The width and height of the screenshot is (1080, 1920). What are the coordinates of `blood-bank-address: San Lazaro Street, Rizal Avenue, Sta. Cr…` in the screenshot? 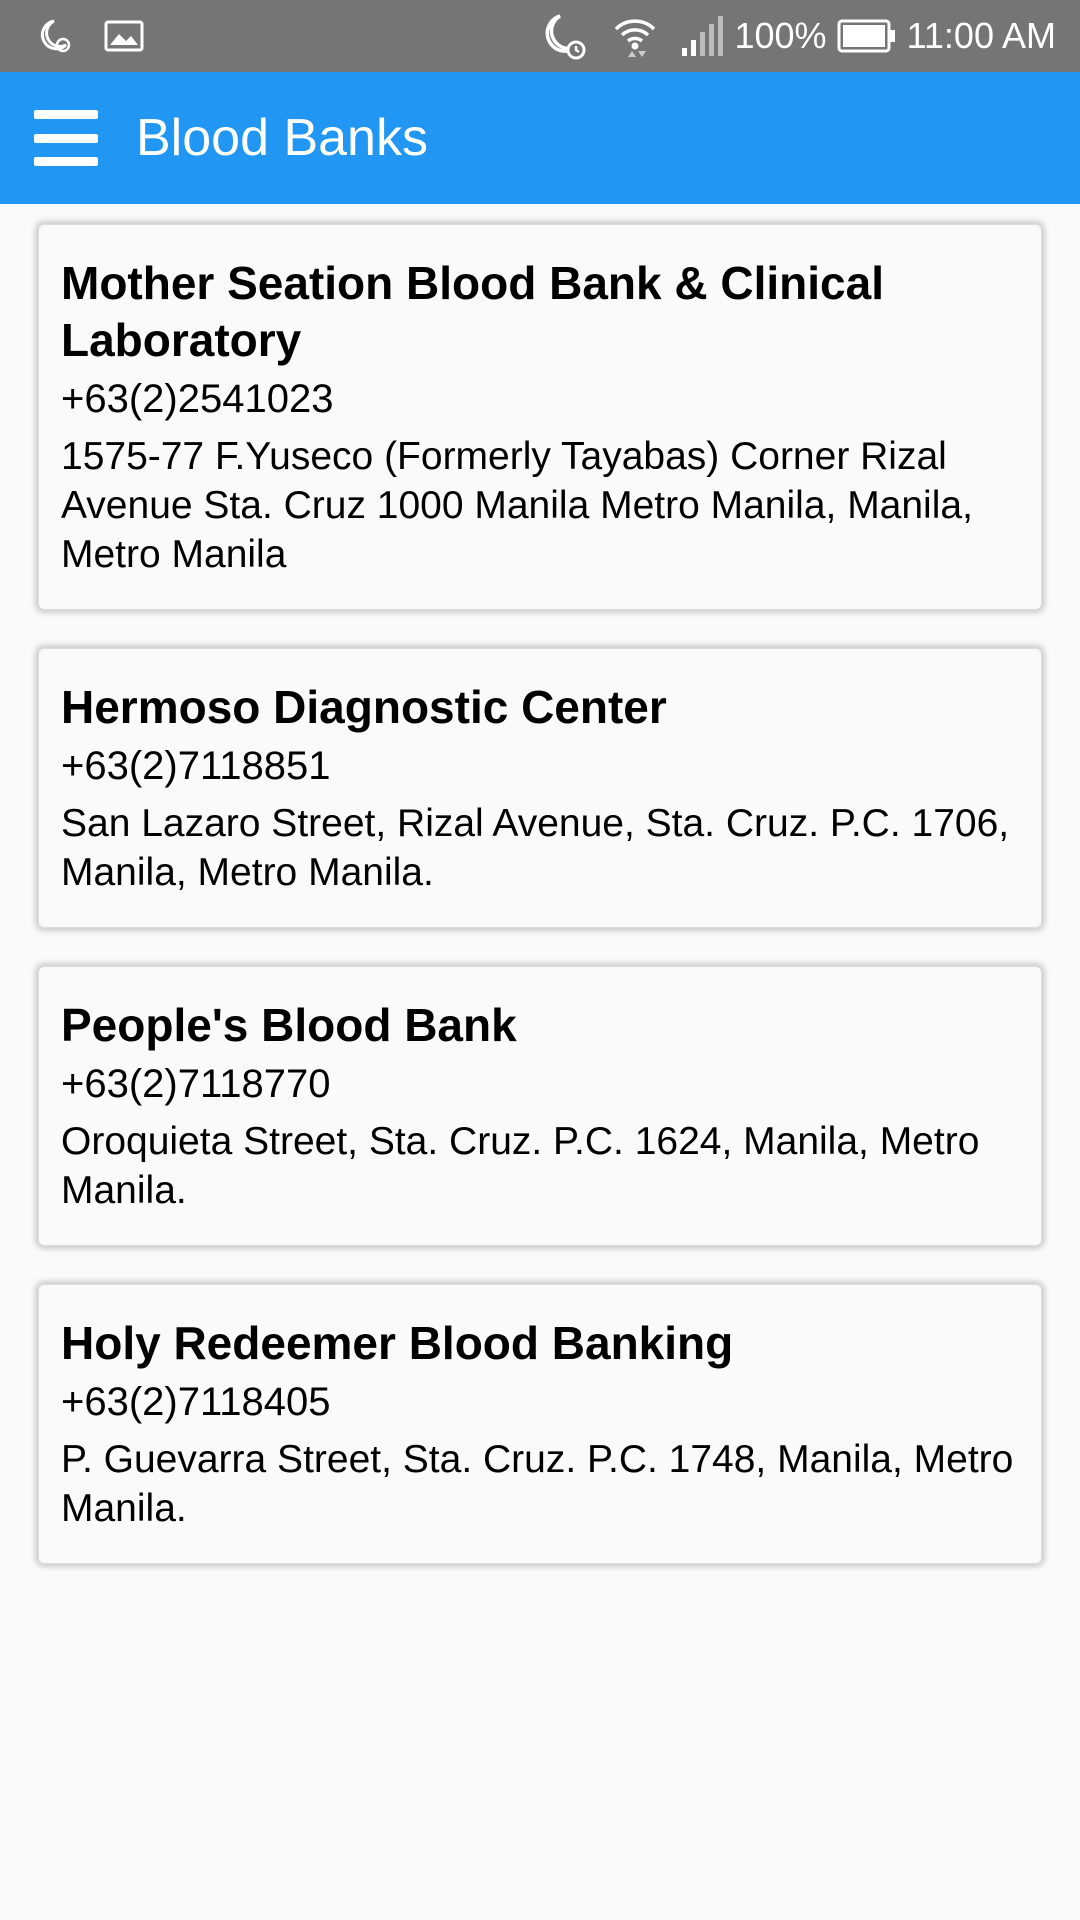 It's located at (535, 848).